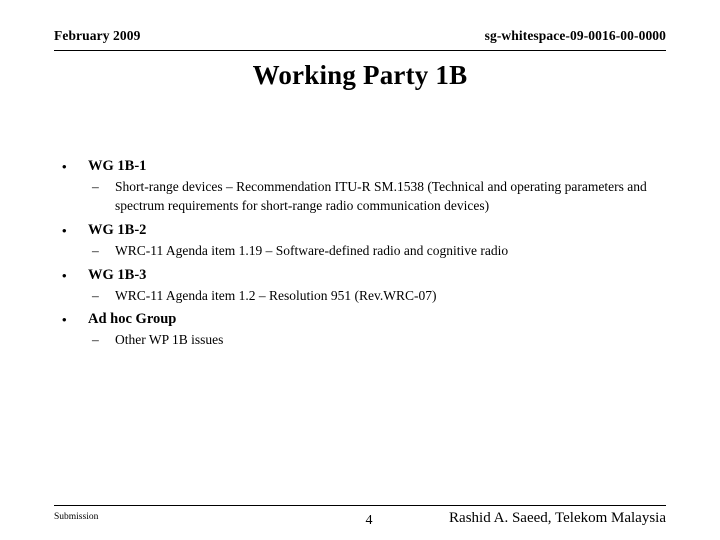 This screenshot has width=720, height=540. Describe the element at coordinates (557, 518) in the screenshot. I see `footer-author: Rashid A. Saeed, Telekom Malaysia` at that location.